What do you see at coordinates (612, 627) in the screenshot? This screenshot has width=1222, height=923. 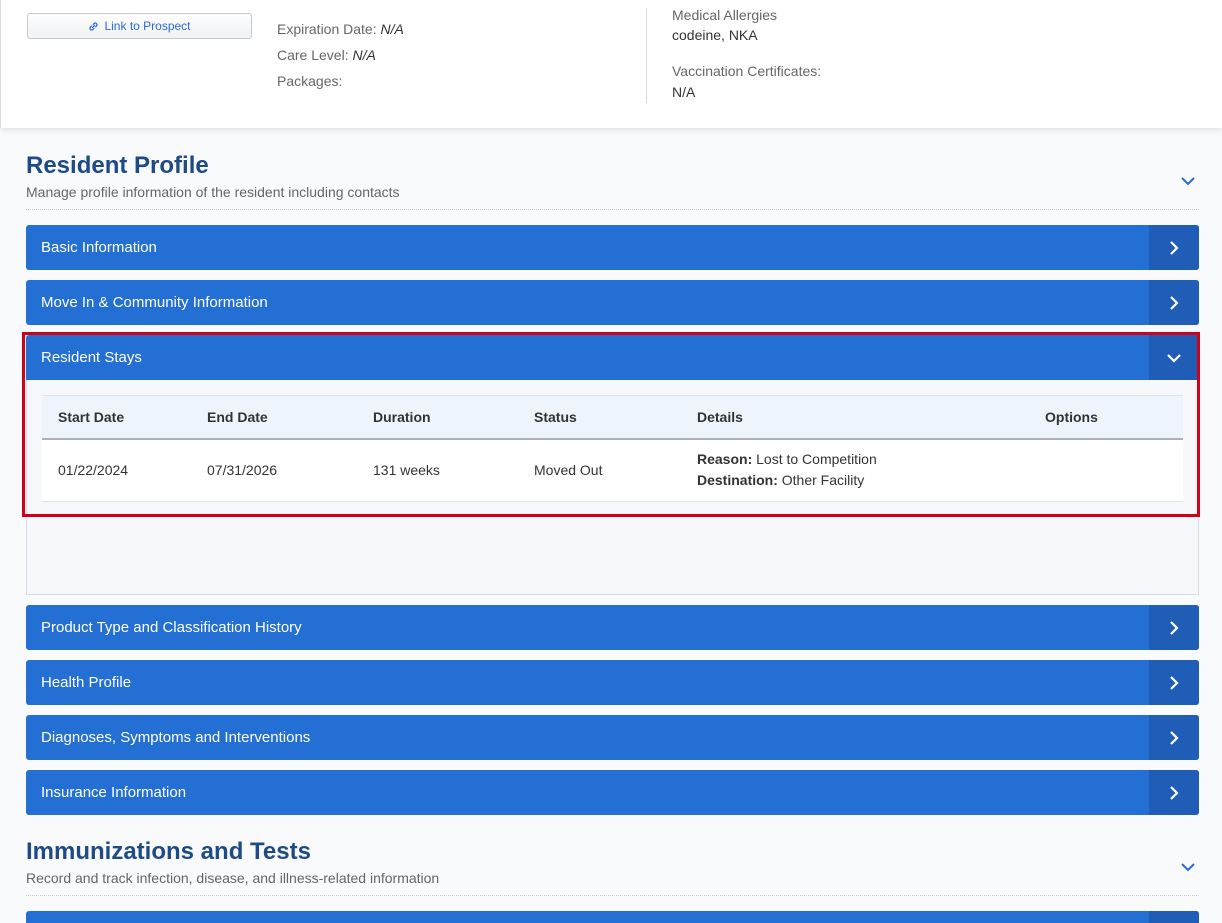 I see `accordion-product-type-classification: Product Type and Classification History` at bounding box center [612, 627].